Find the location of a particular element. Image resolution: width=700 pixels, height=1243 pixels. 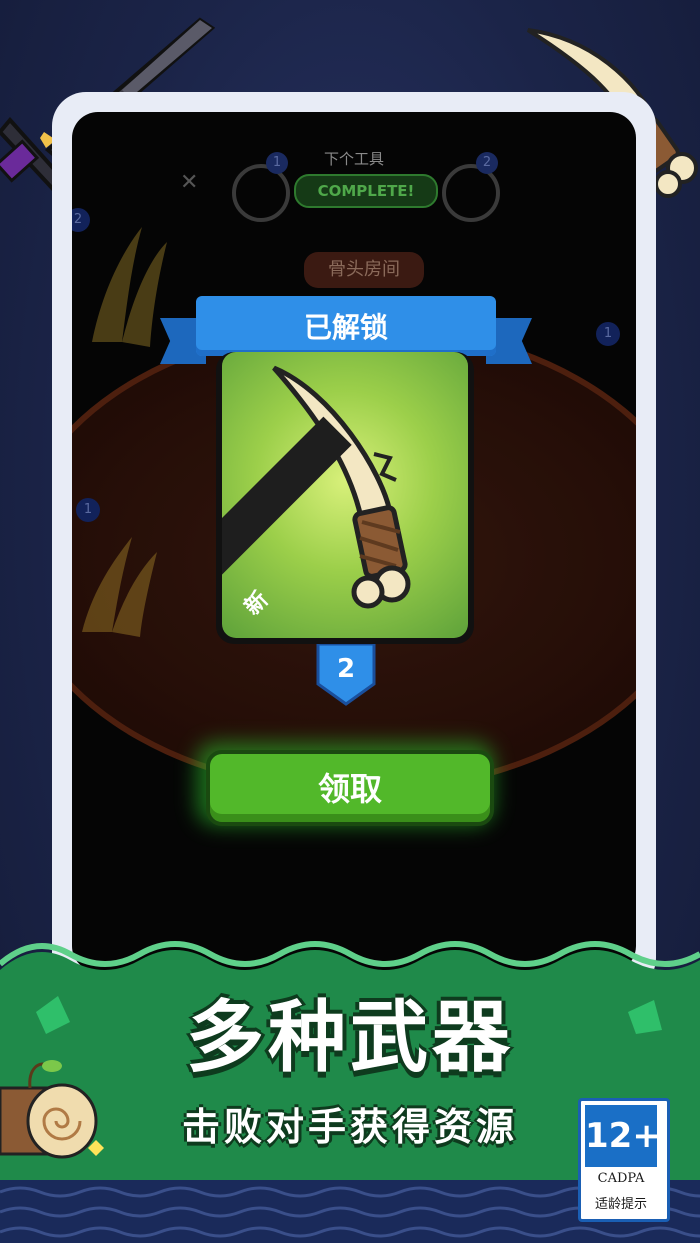

claim-button: 领取 is located at coordinates (350, 788).